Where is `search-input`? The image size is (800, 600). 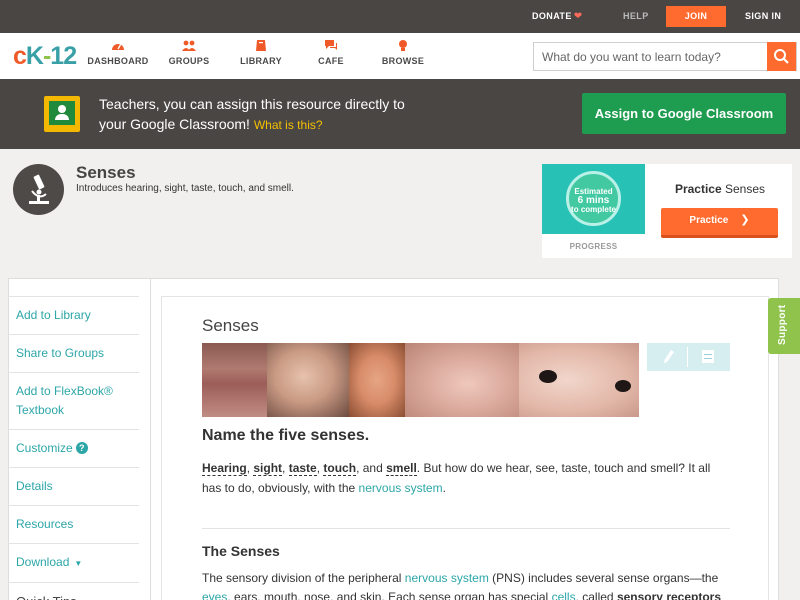
search-input is located at coordinates (651, 56).